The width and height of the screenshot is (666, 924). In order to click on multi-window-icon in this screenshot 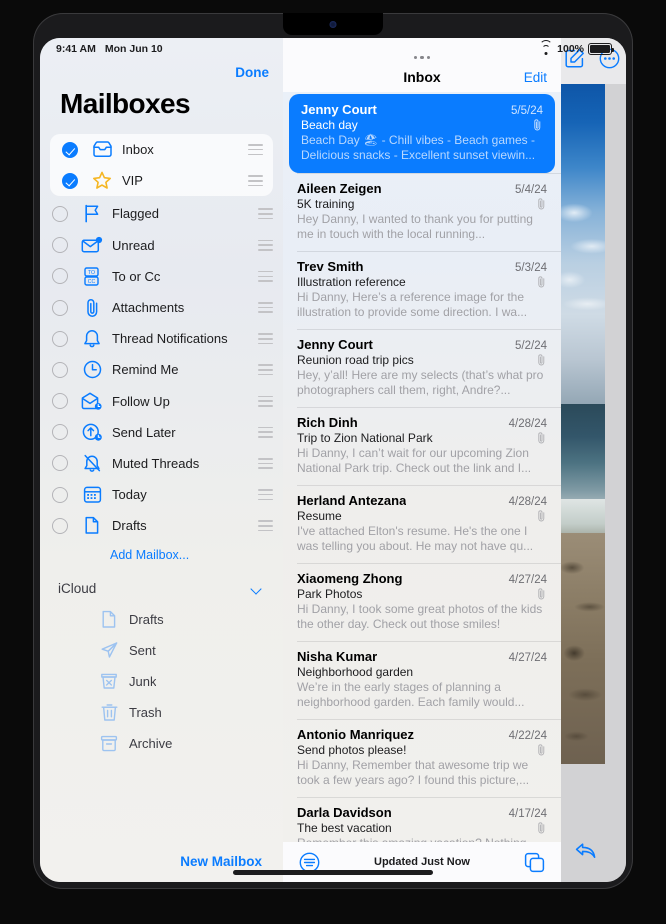, I will do `click(534, 862)`.